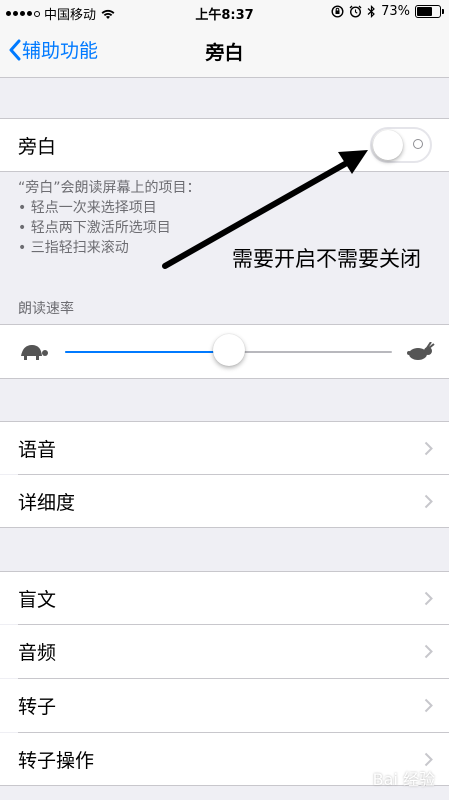 The height and width of the screenshot is (800, 449). What do you see at coordinates (229, 350) in the screenshot?
I see `slider-thumb` at bounding box center [229, 350].